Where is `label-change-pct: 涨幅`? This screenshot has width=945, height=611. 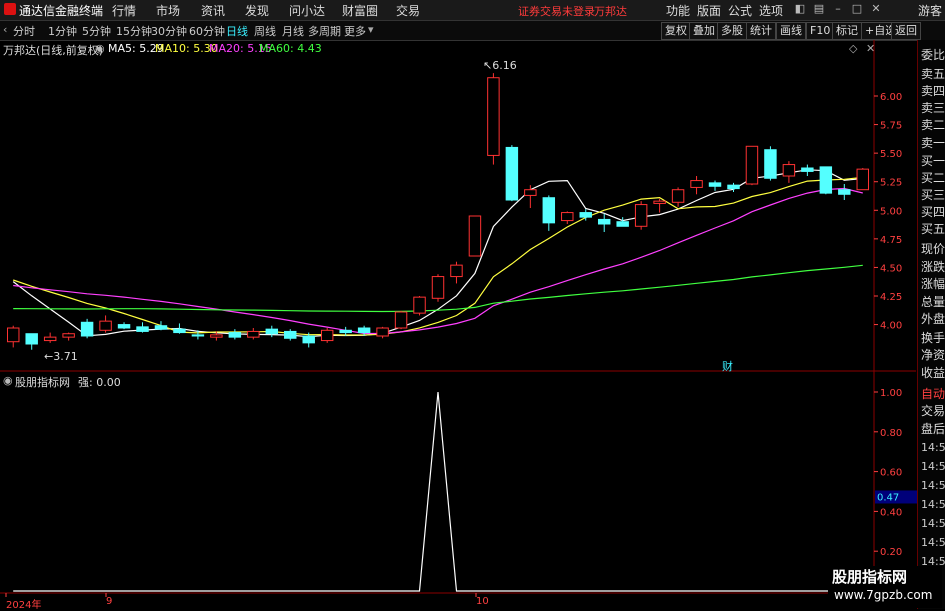
label-change-pct: 涨幅 is located at coordinates (933, 284).